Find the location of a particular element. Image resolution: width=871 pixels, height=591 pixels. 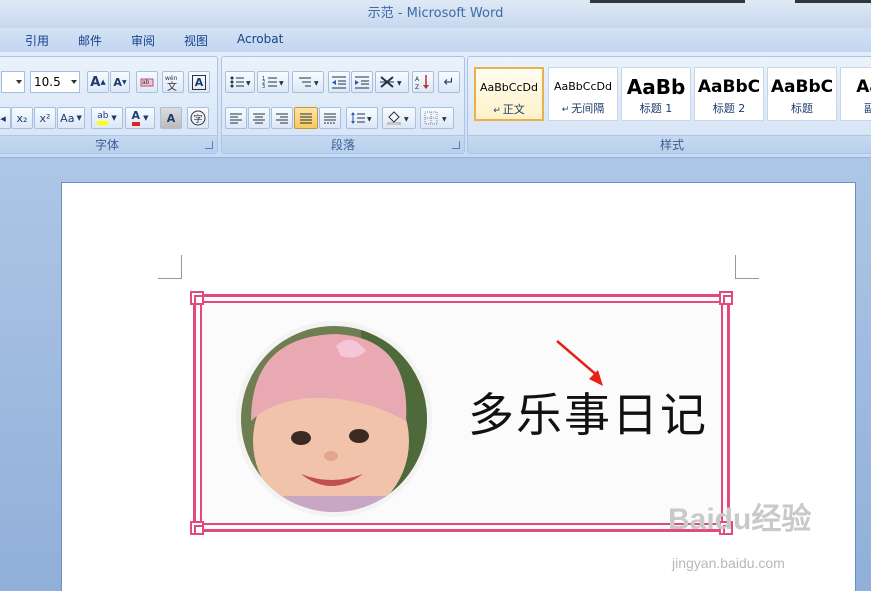

distributed-icon is located at coordinates (330, 118).